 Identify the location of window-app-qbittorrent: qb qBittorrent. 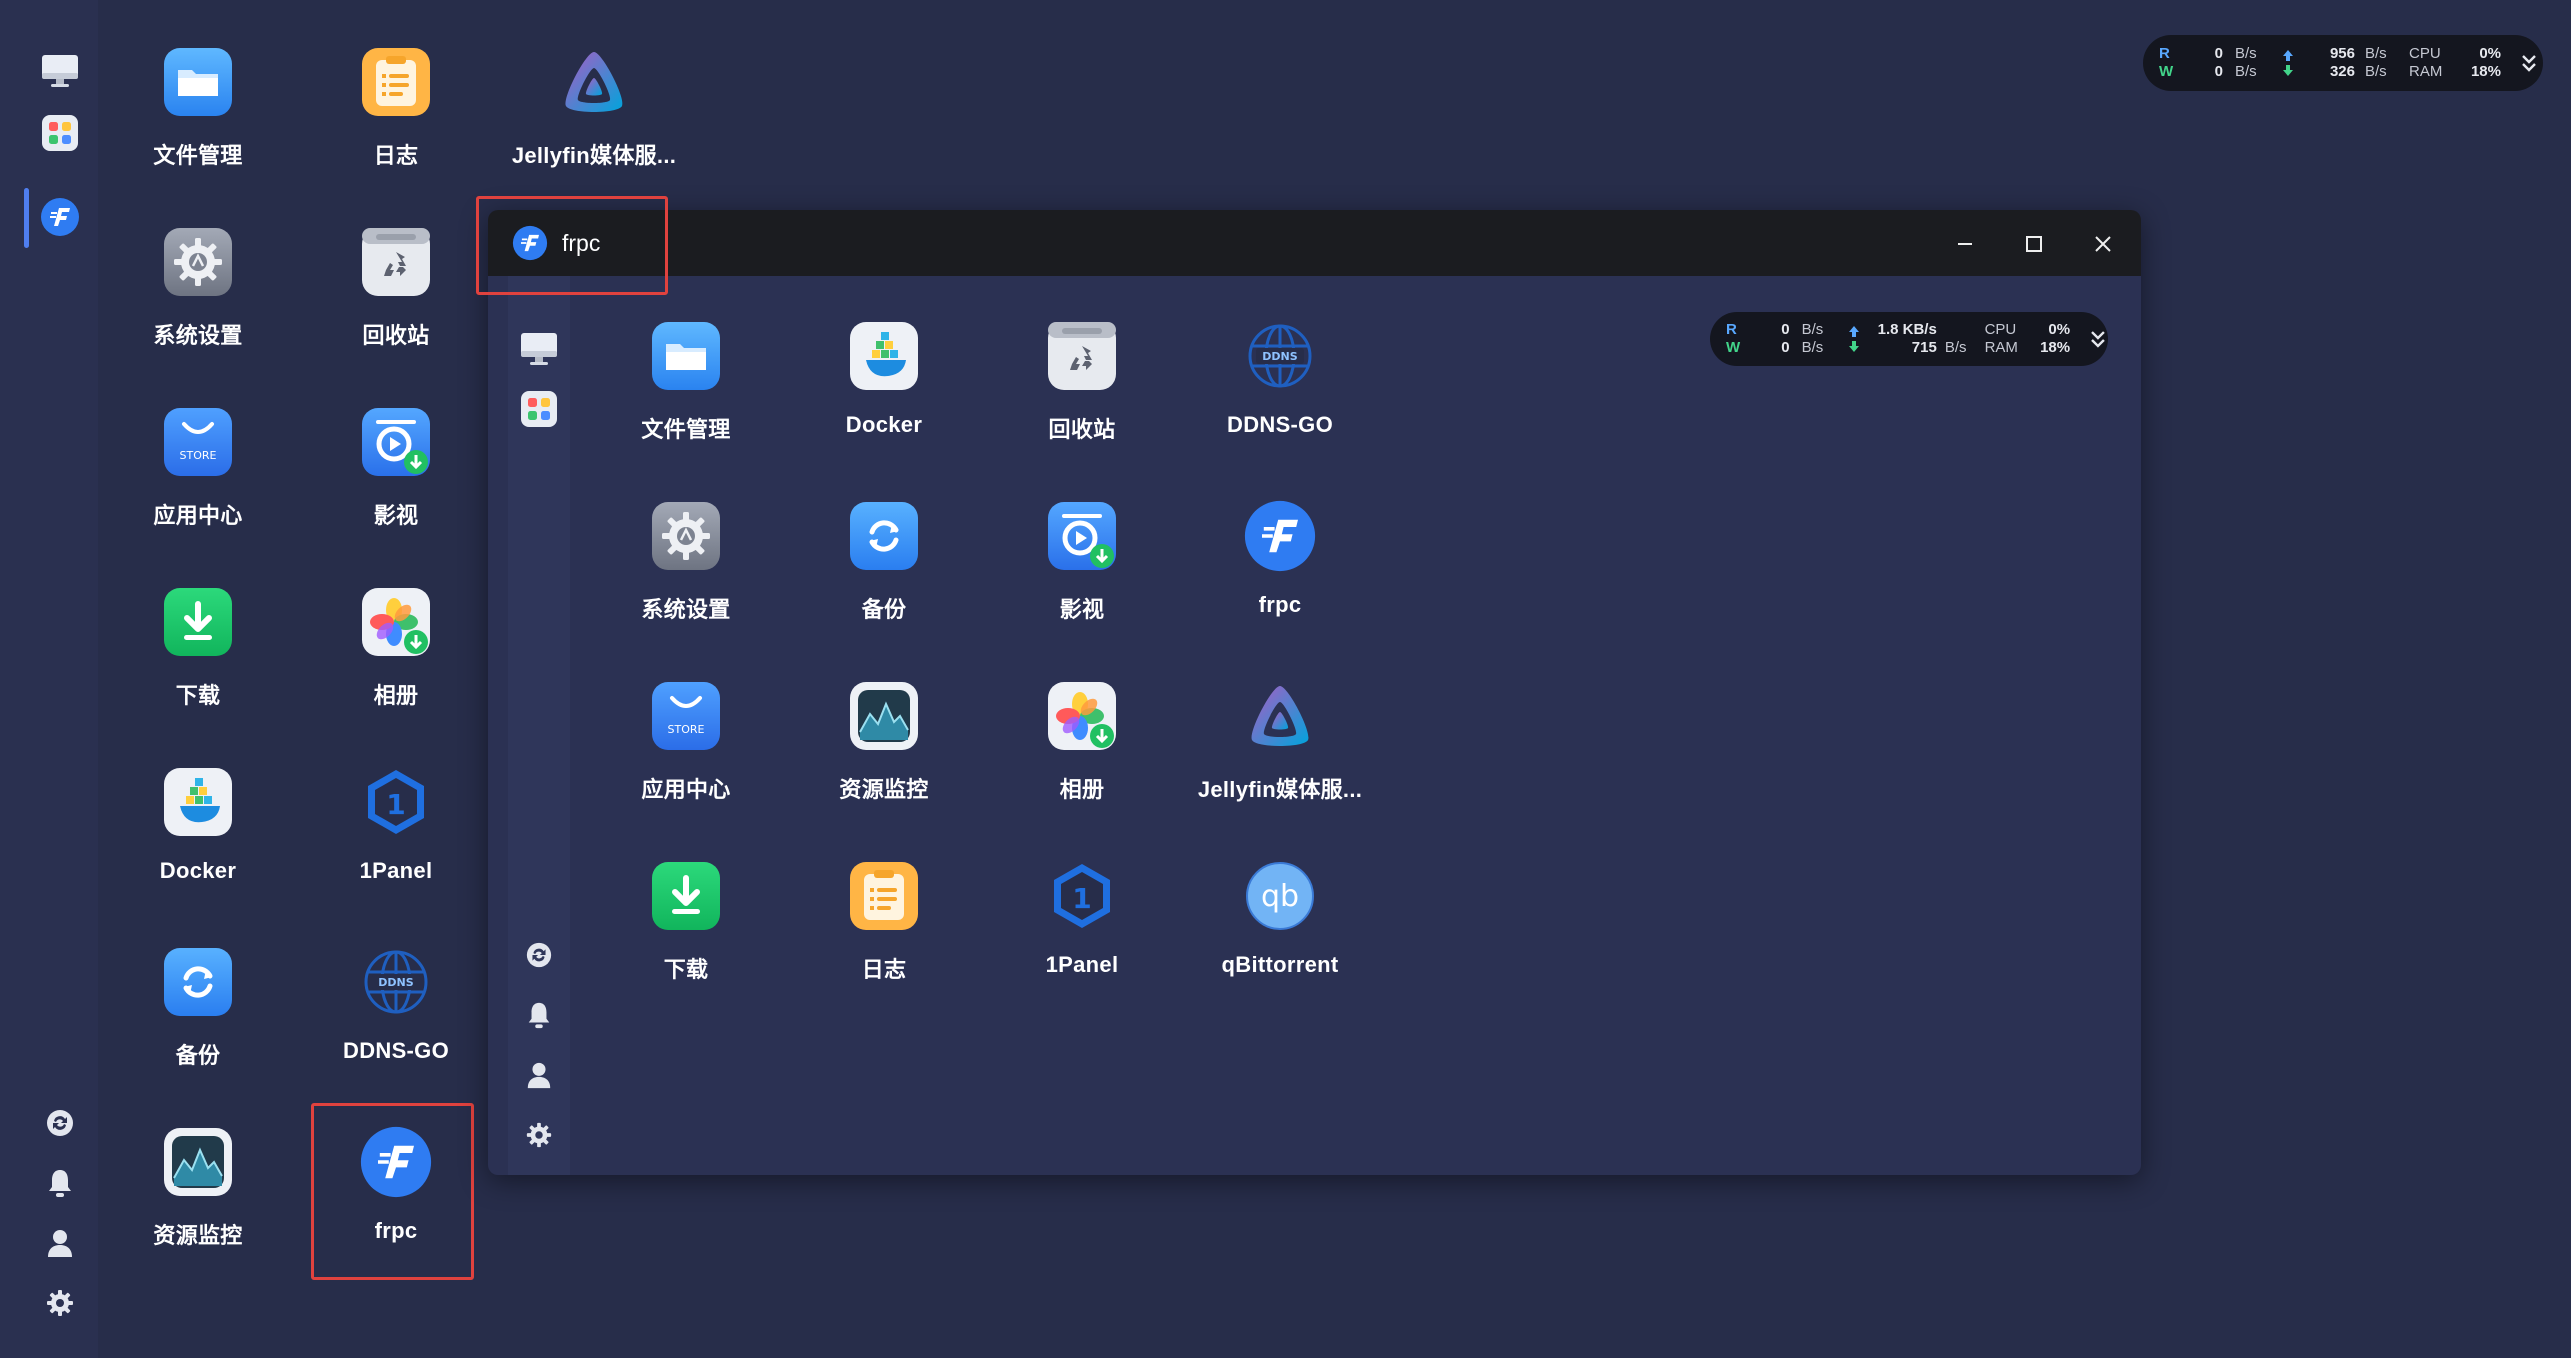
(1280, 939).